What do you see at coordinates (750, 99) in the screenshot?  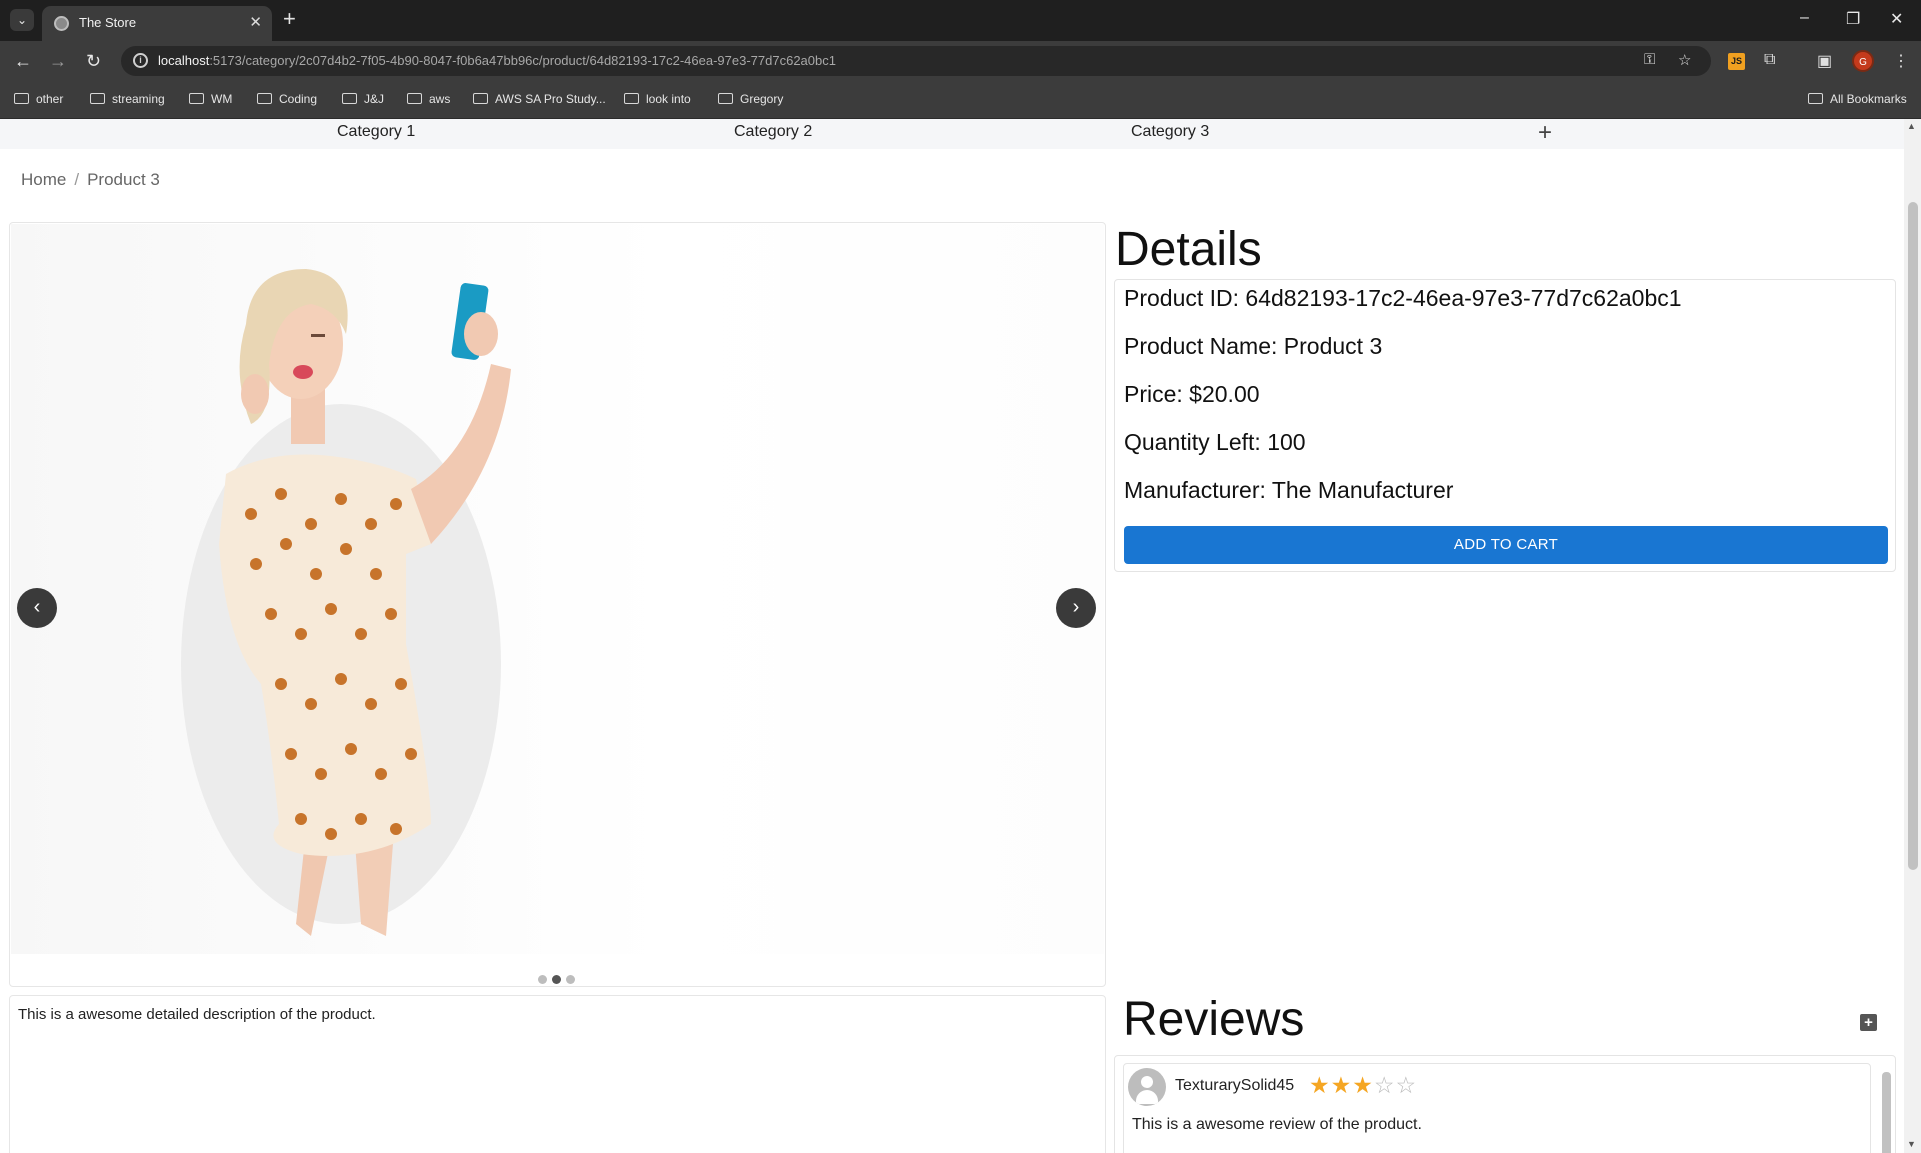 I see `bookmark-folder: Gregory` at bounding box center [750, 99].